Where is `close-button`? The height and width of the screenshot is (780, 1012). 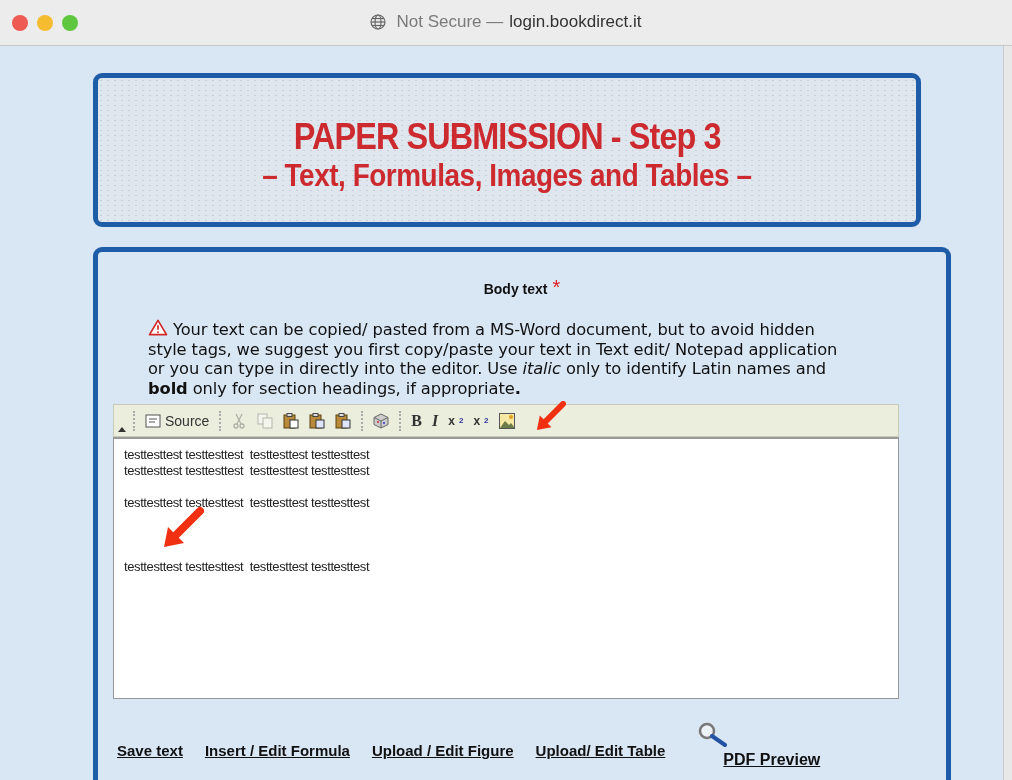 close-button is located at coordinates (20, 22).